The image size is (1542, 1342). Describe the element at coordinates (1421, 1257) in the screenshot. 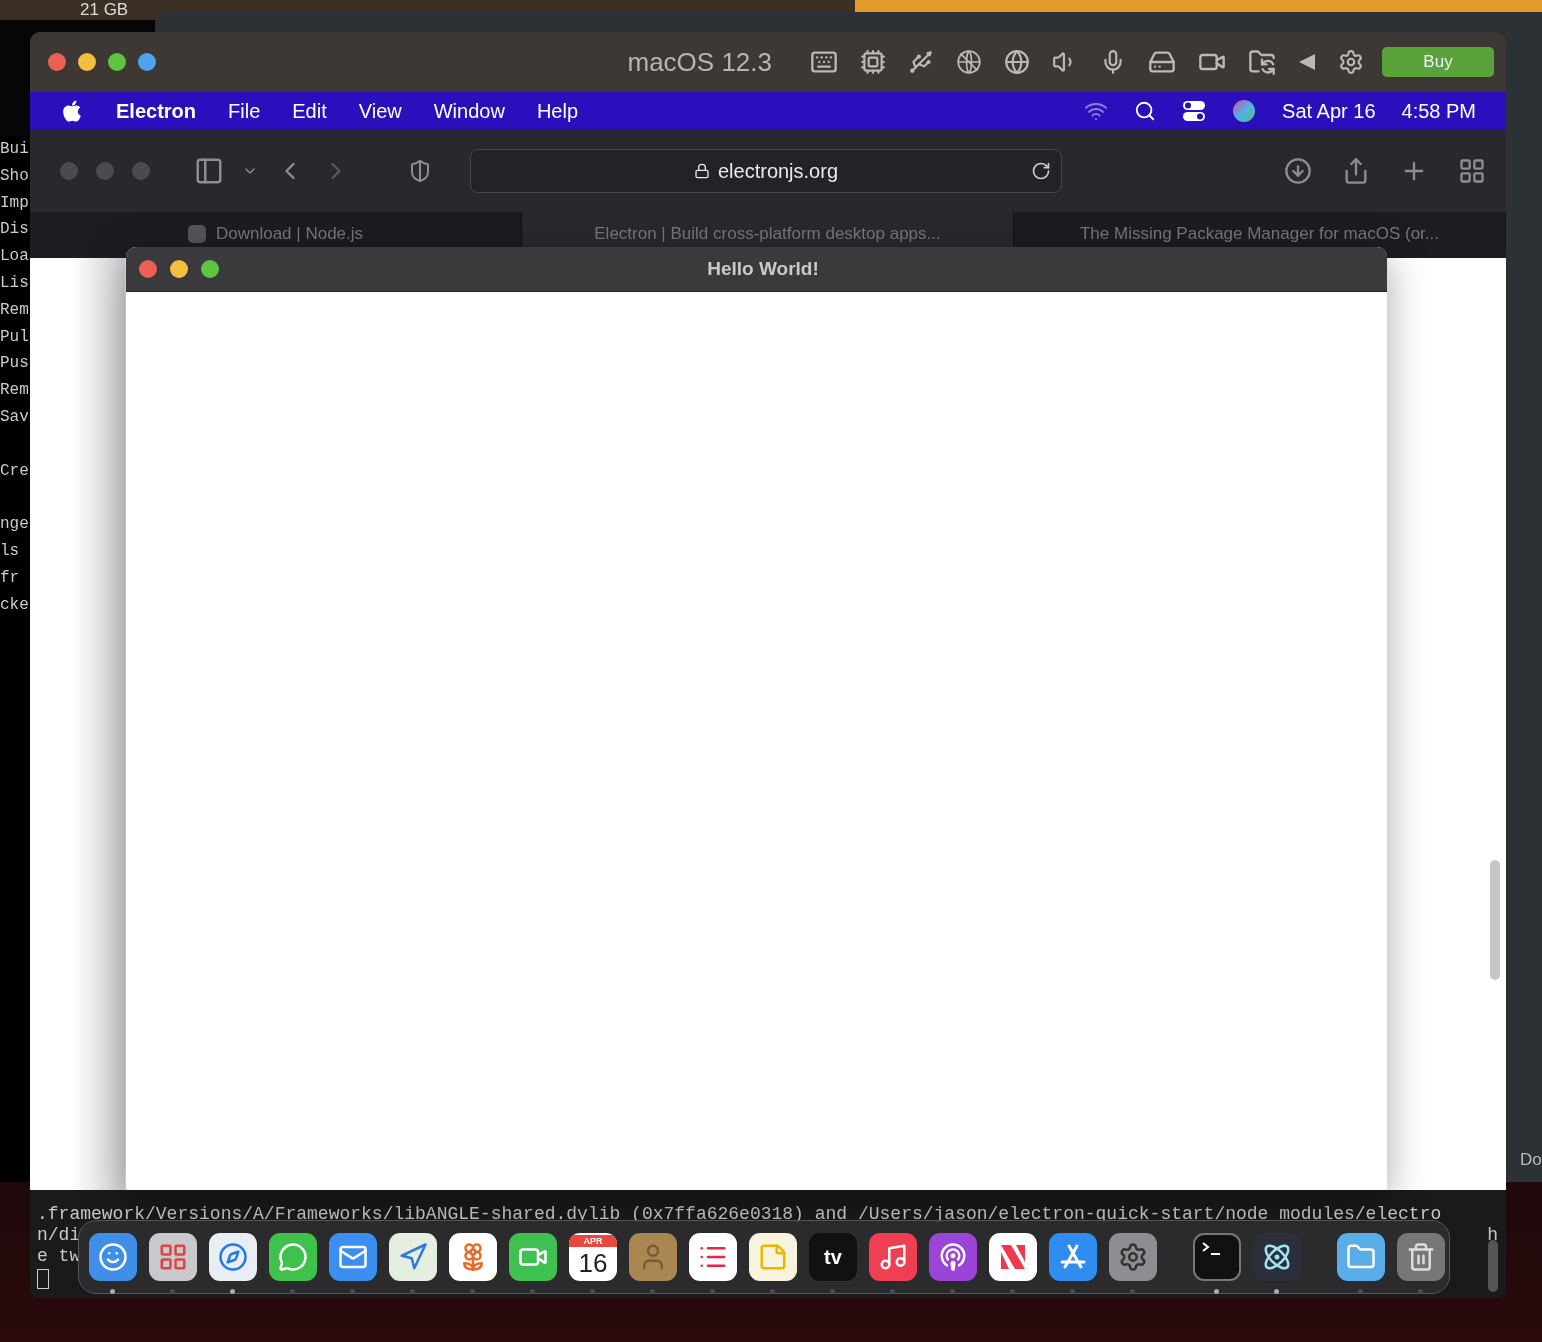

I see `trash-icon` at that location.